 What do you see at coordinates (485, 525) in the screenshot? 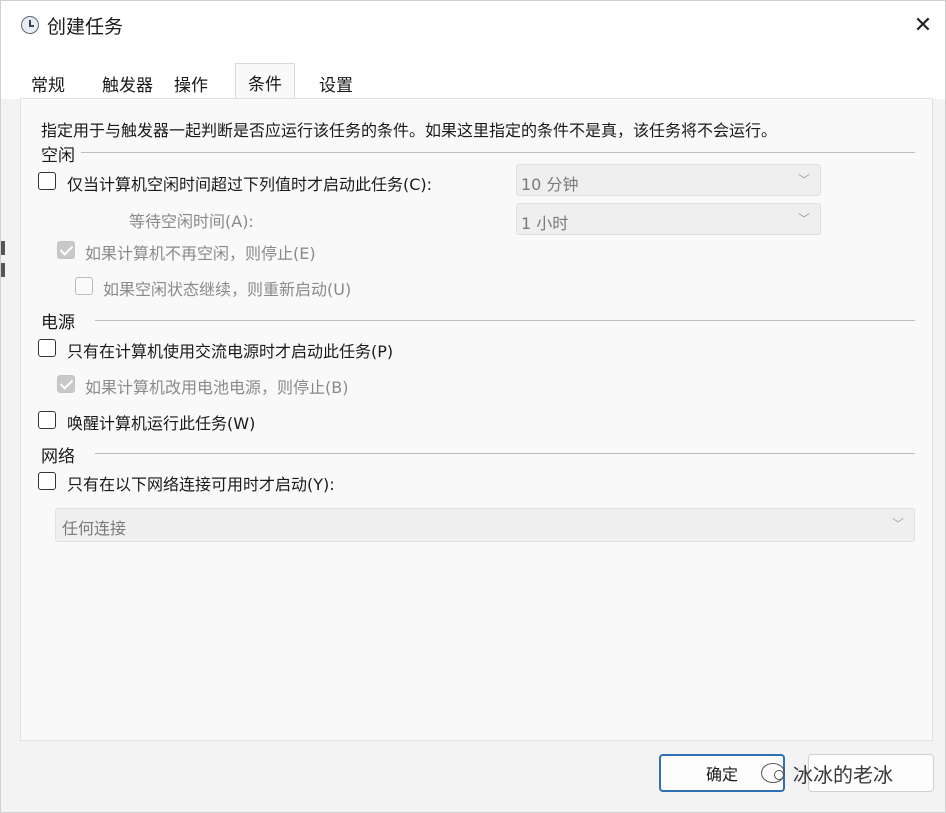
I see `network-connection-dropdown: 任何连接 ﹀` at bounding box center [485, 525].